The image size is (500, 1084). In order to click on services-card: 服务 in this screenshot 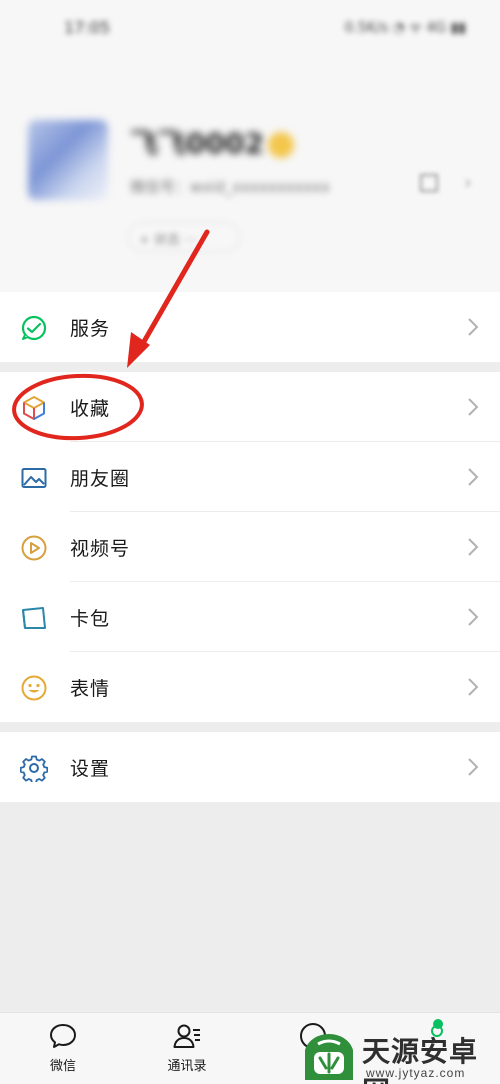, I will do `click(250, 327)`.